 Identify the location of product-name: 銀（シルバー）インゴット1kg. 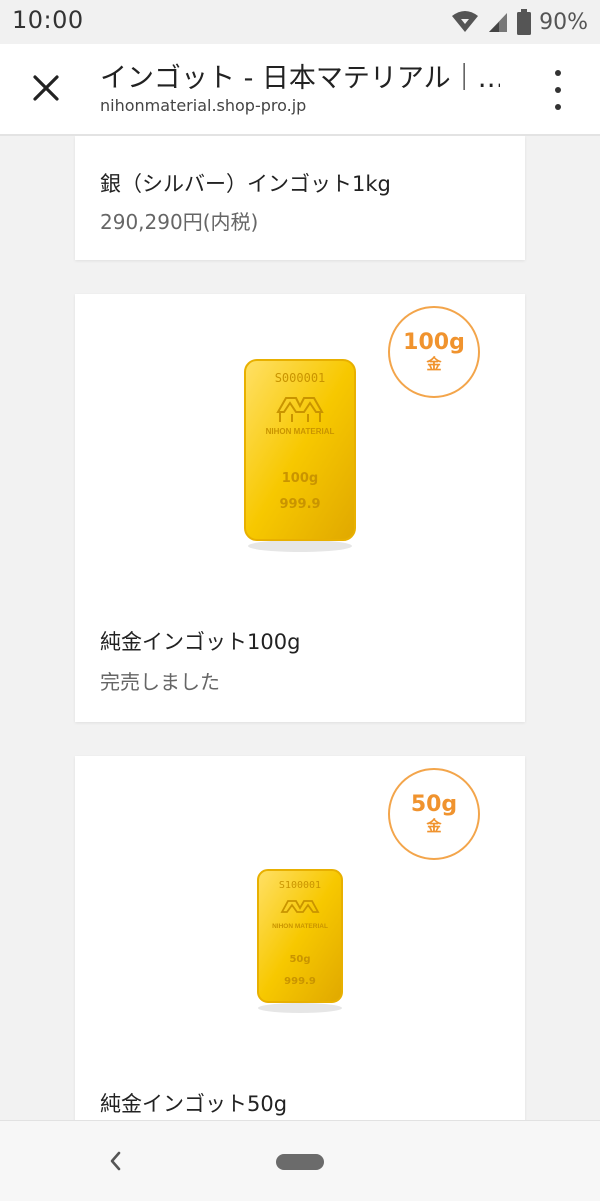
(245, 183).